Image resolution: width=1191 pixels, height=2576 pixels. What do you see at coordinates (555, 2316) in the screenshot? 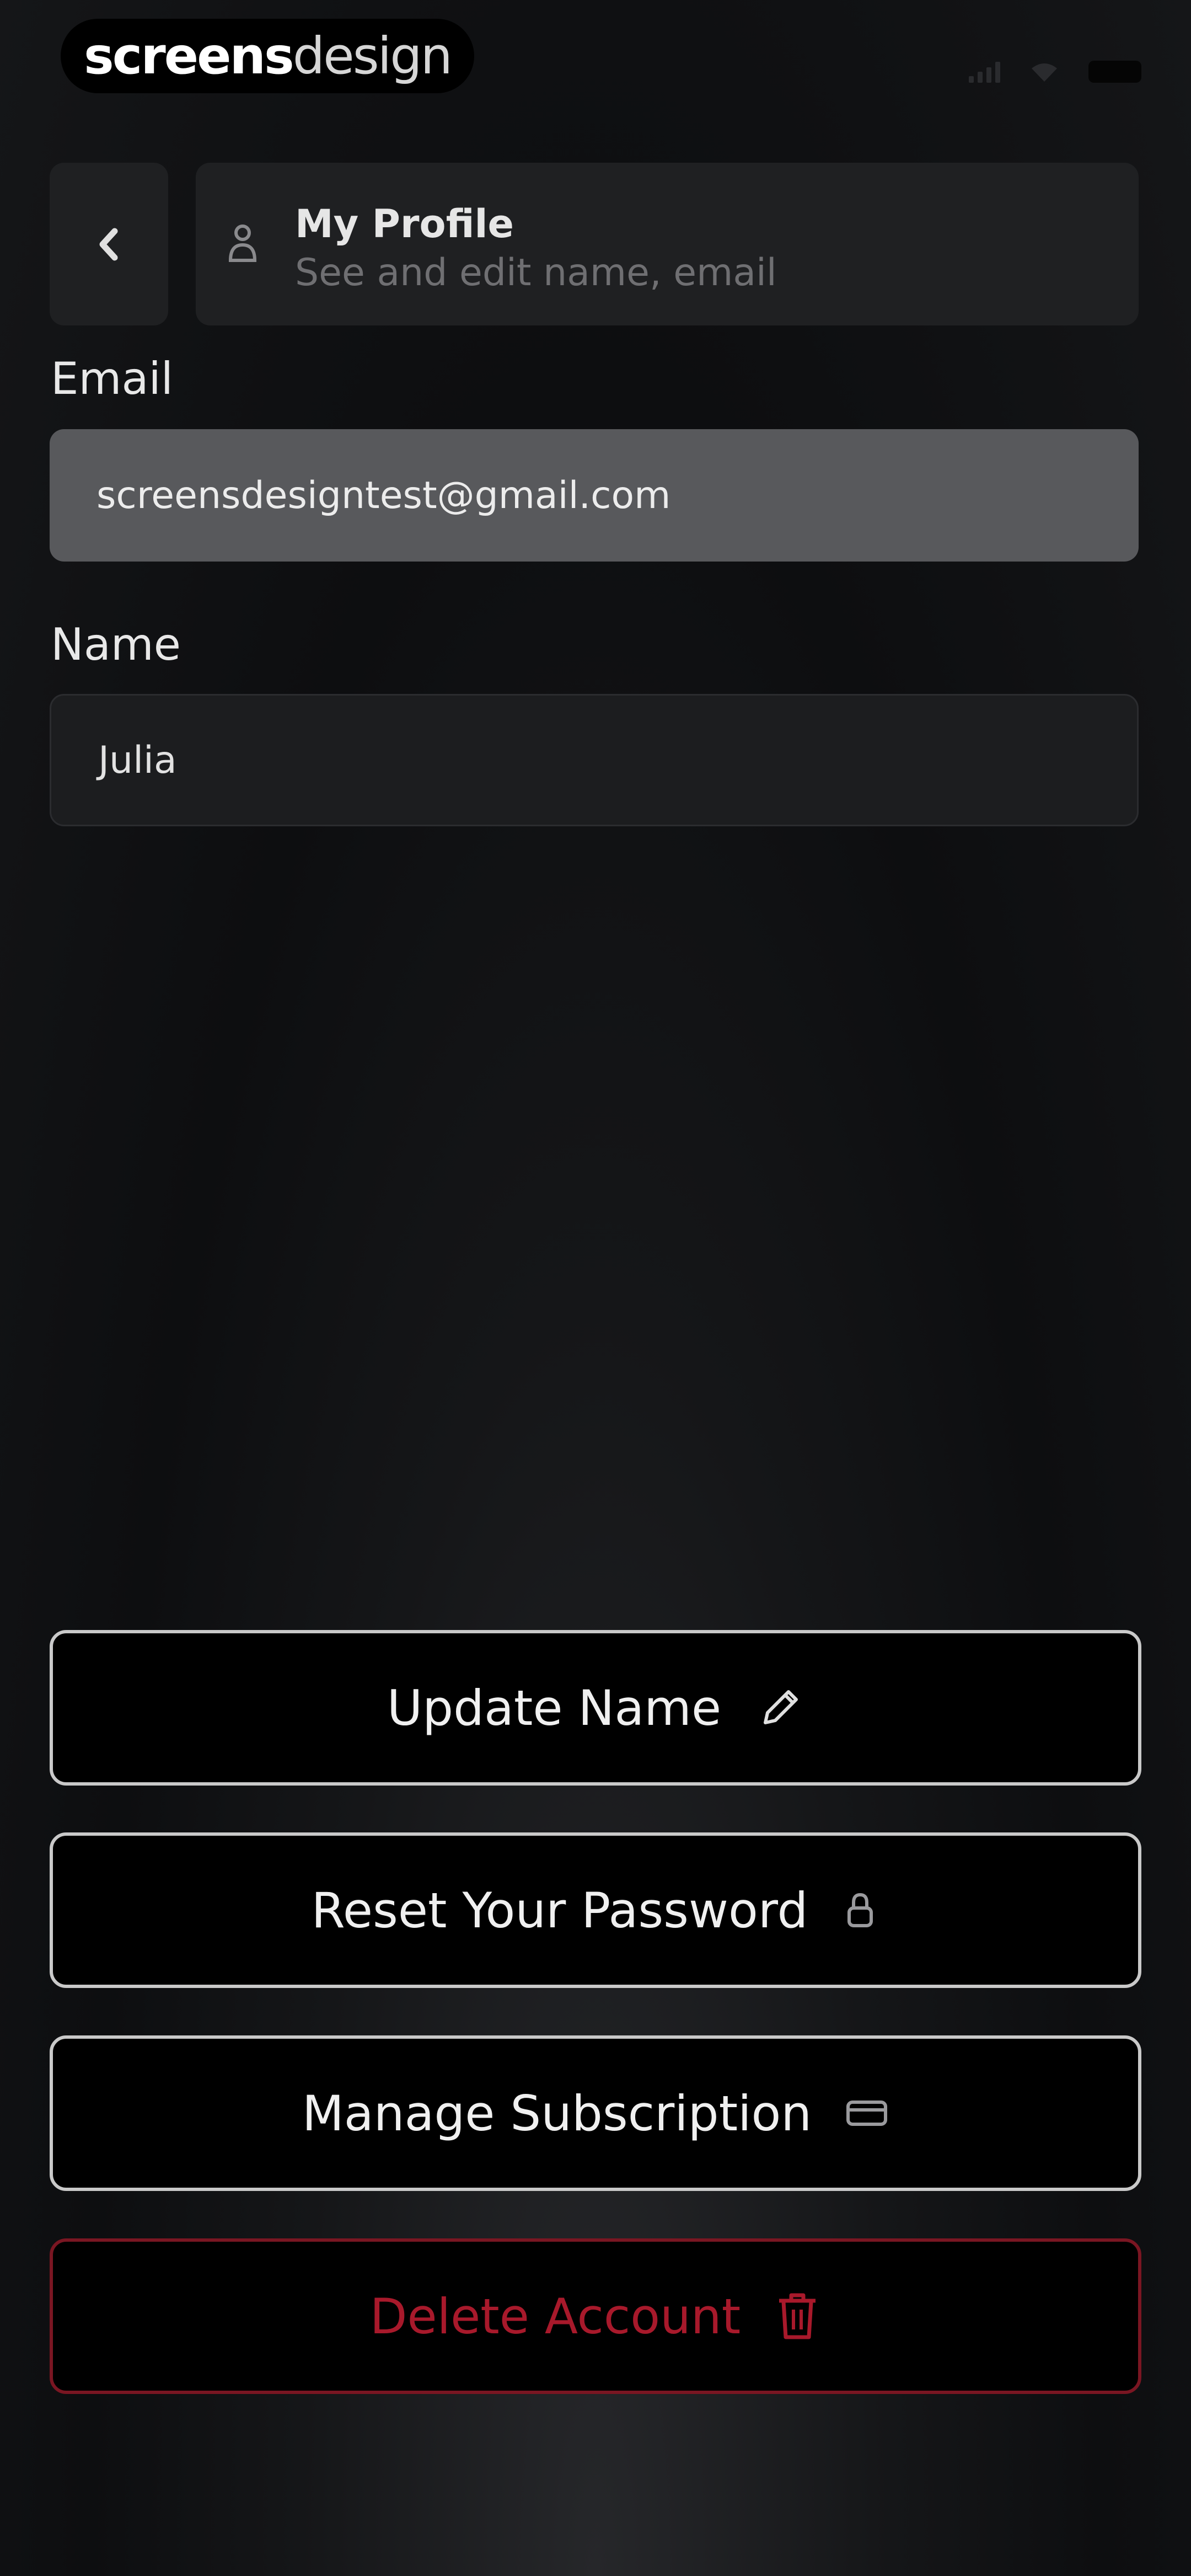
I see `delete-account-button-label: Delete Account` at bounding box center [555, 2316].